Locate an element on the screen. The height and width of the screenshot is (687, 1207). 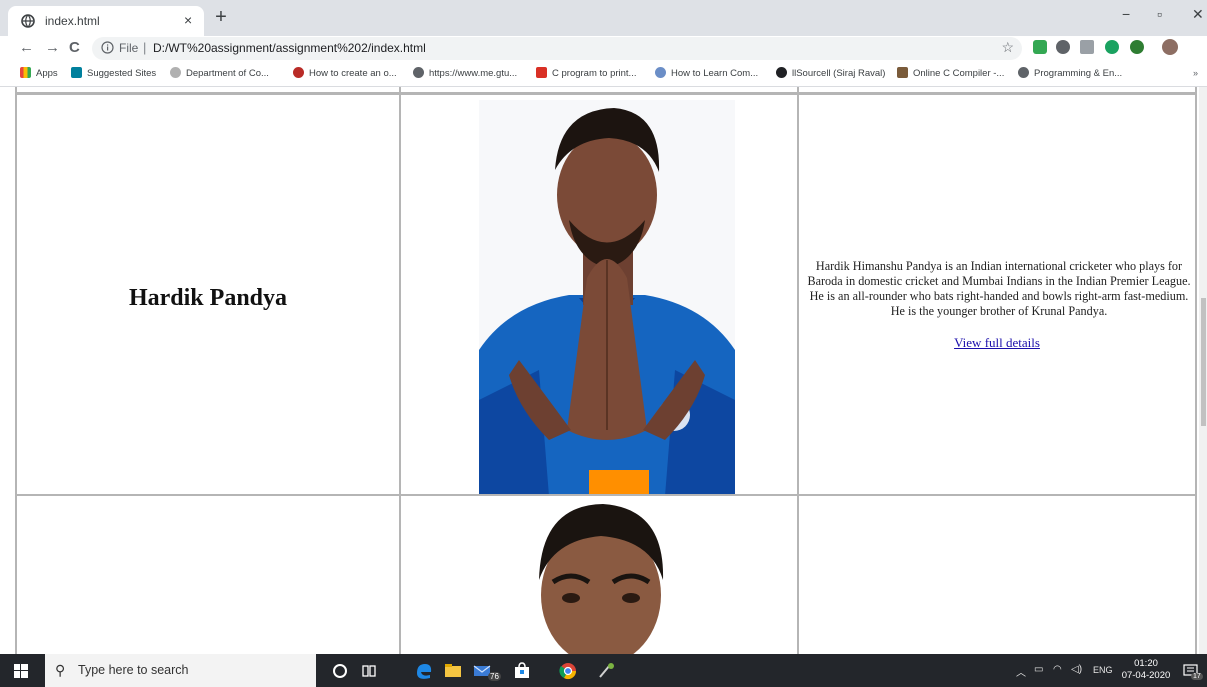
search-placeholder: Type here to search is located at coordinates (133, 670).